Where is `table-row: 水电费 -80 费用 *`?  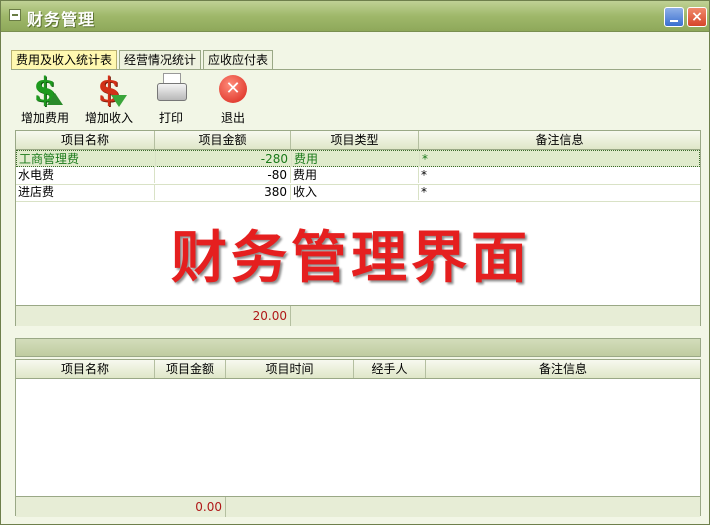 table-row: 水电费 -80 费用 * is located at coordinates (358, 176).